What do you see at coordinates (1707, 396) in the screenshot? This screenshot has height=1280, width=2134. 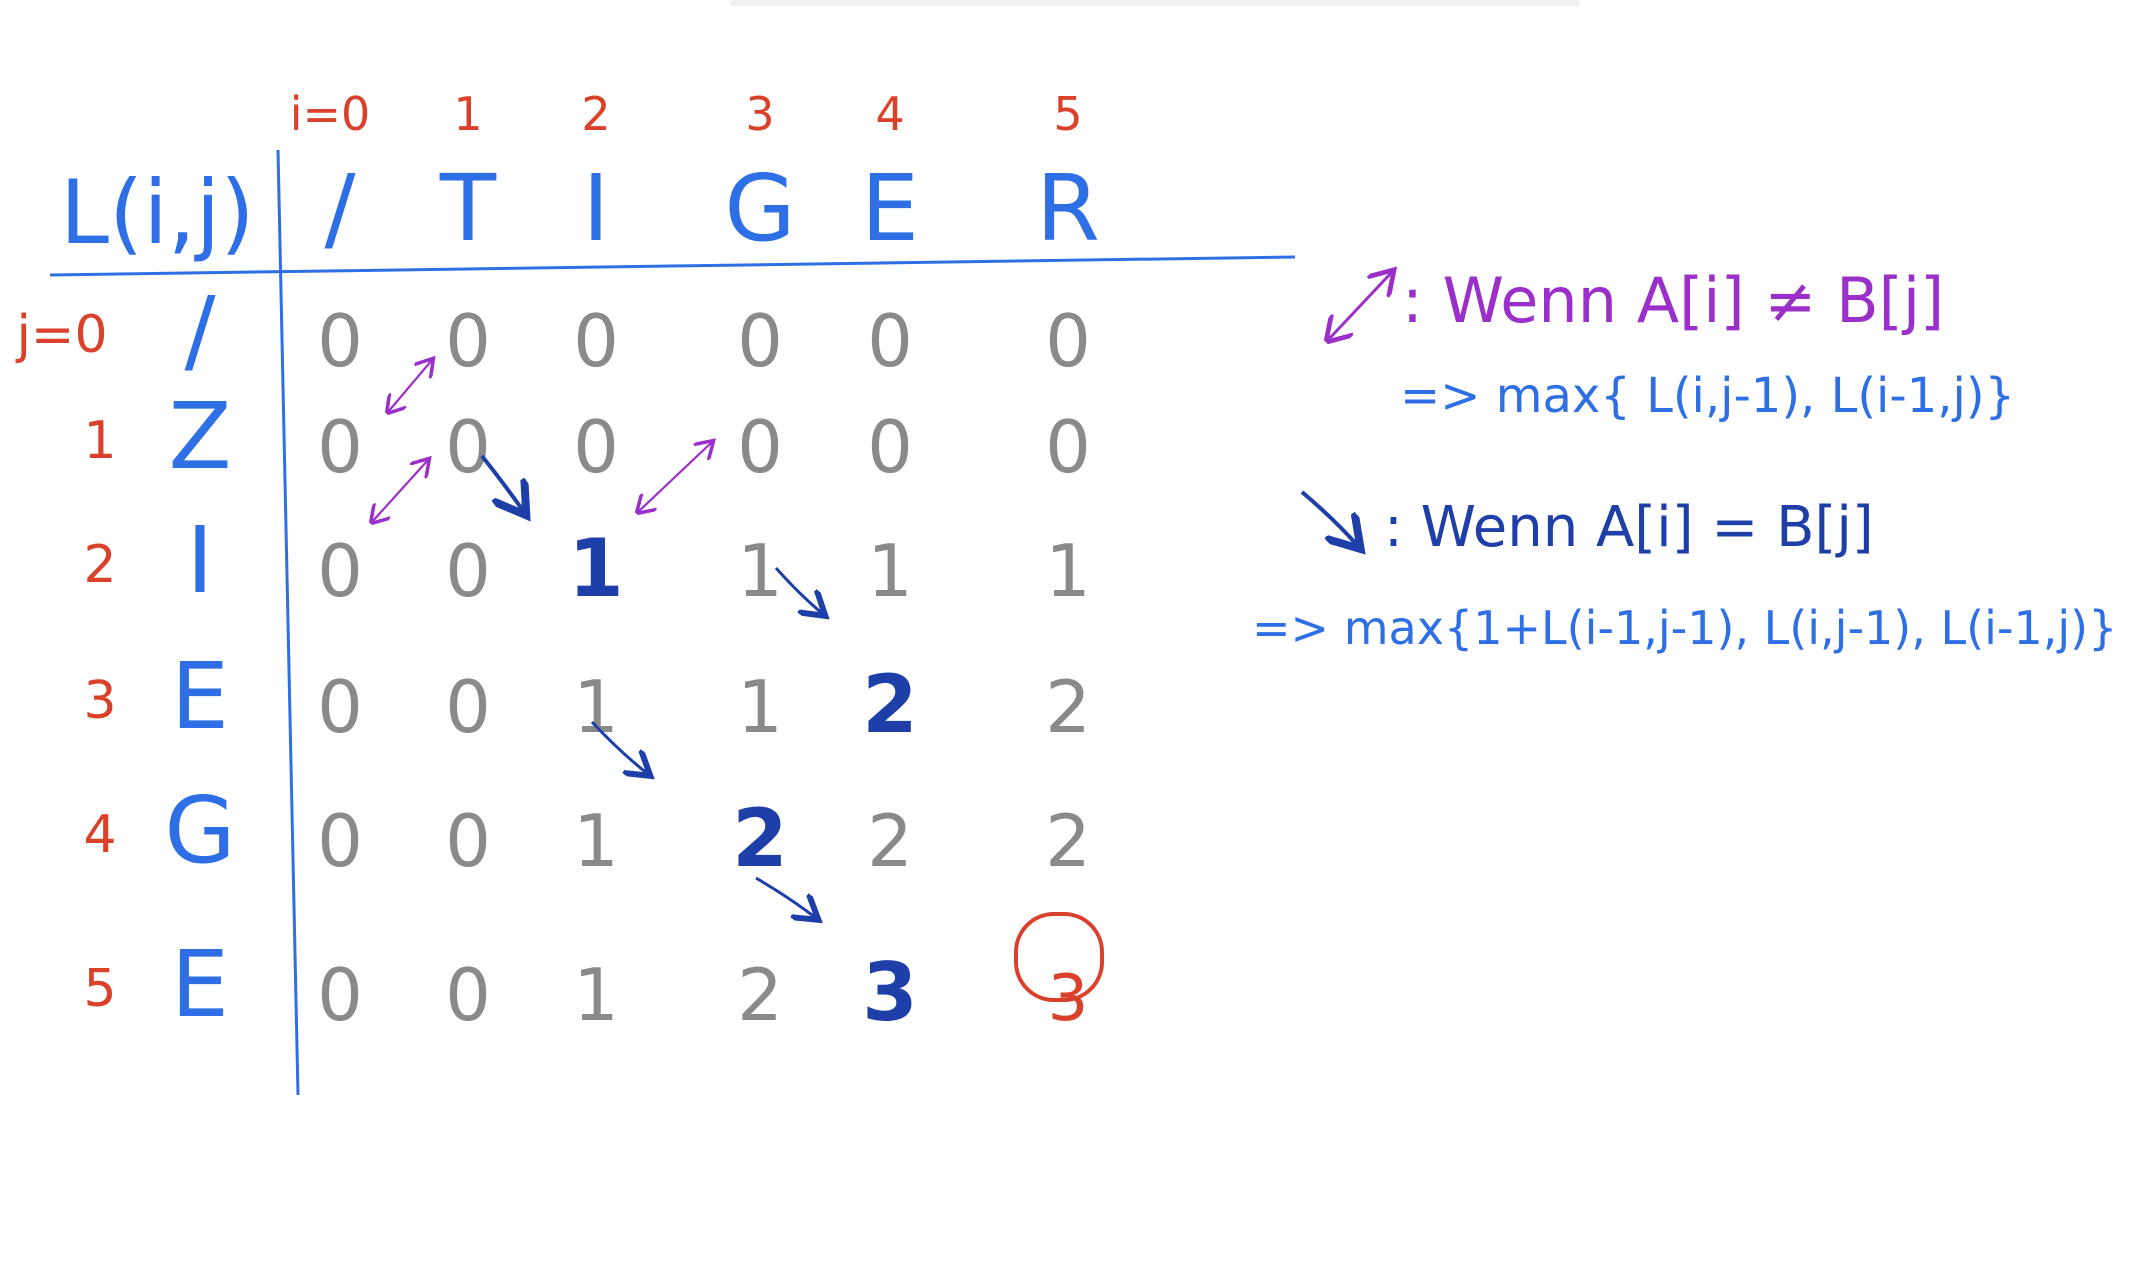 I see `legend-mismatch-formula: => max{ L(i,j-1), L(i-1,j)}` at bounding box center [1707, 396].